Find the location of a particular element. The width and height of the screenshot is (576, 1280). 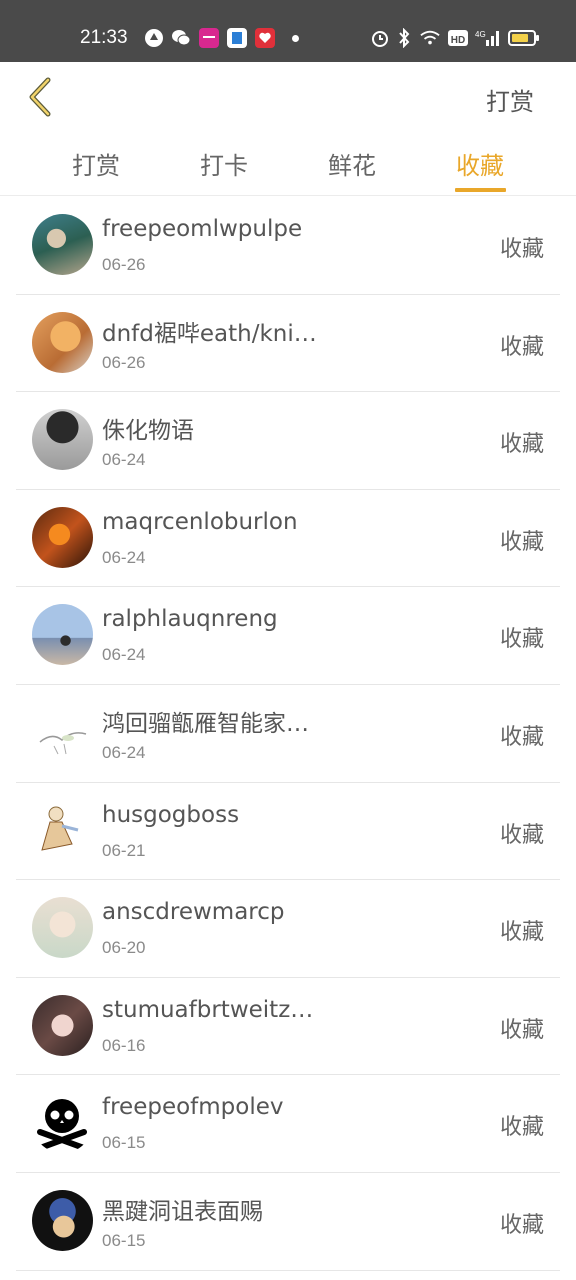

status-bar: 21:33 HD 4G is located at coordinates (288, 31).